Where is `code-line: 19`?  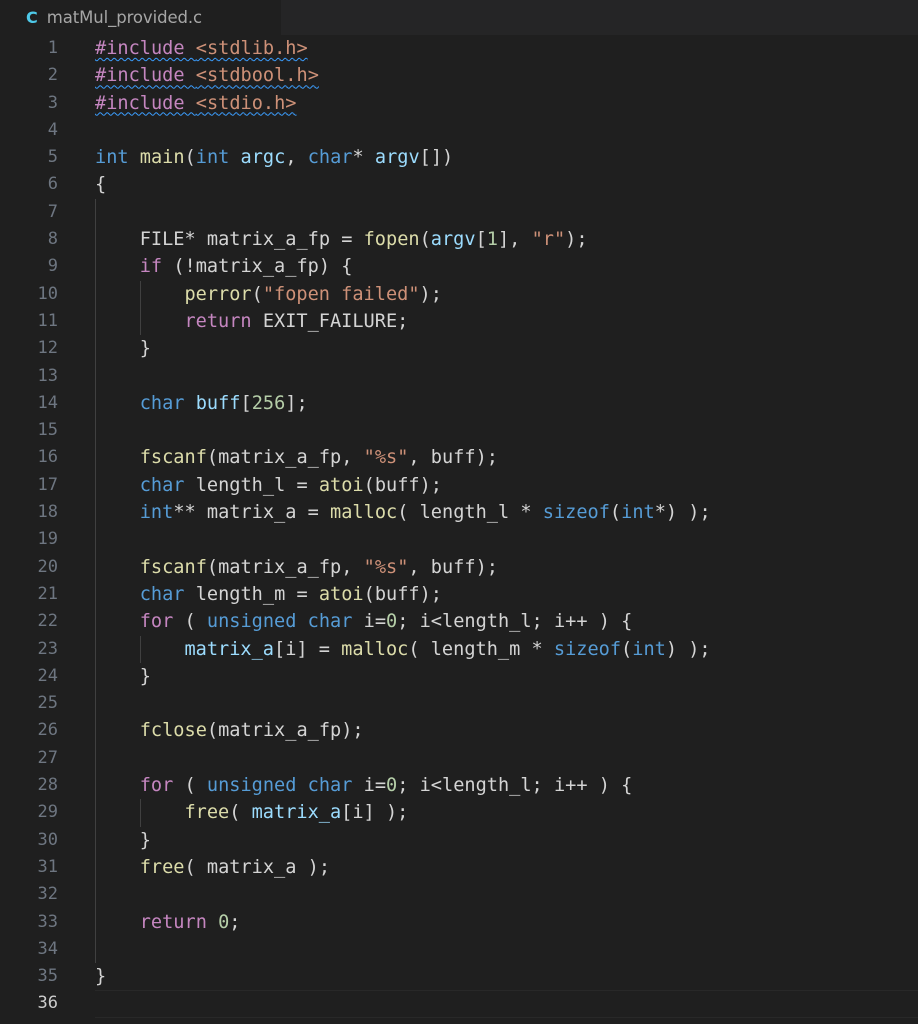 code-line: 19 is located at coordinates (459, 540).